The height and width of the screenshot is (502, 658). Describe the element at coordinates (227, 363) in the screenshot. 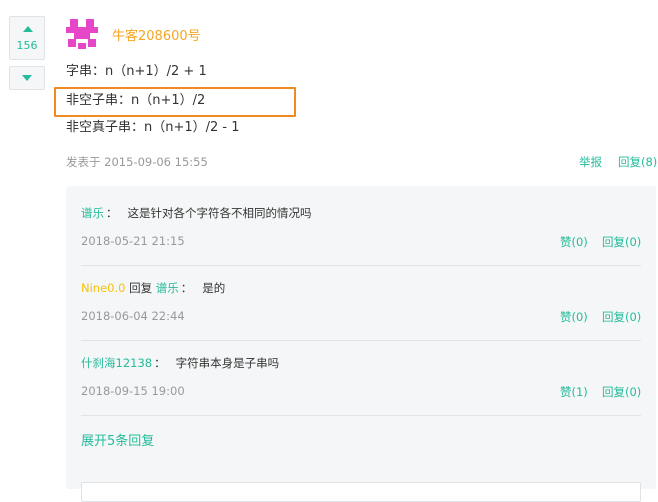

I see `reply-text: 字符串本身是子串吗` at that location.